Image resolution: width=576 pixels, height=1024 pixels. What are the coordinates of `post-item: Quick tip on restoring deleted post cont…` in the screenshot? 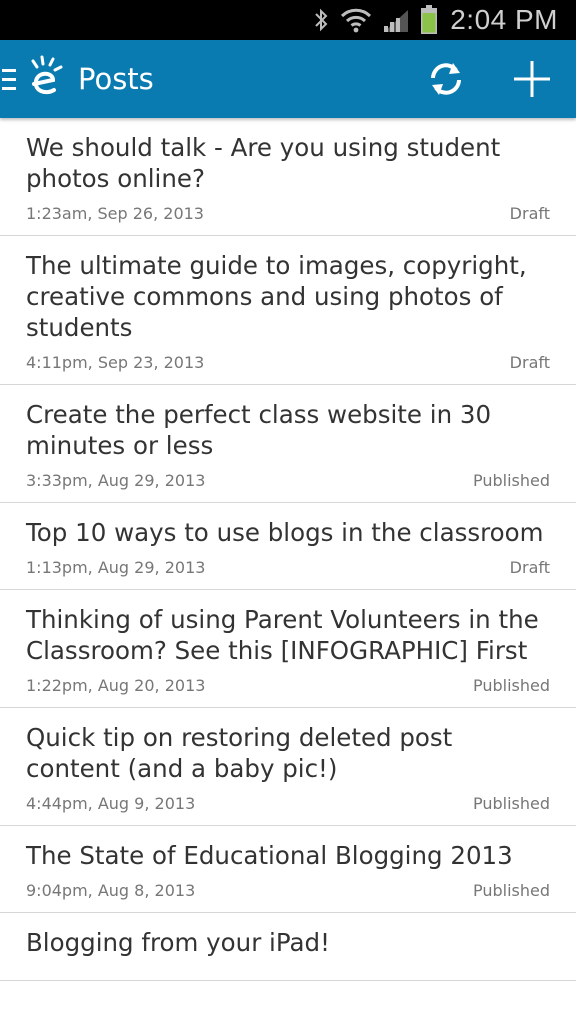 It's located at (288, 767).